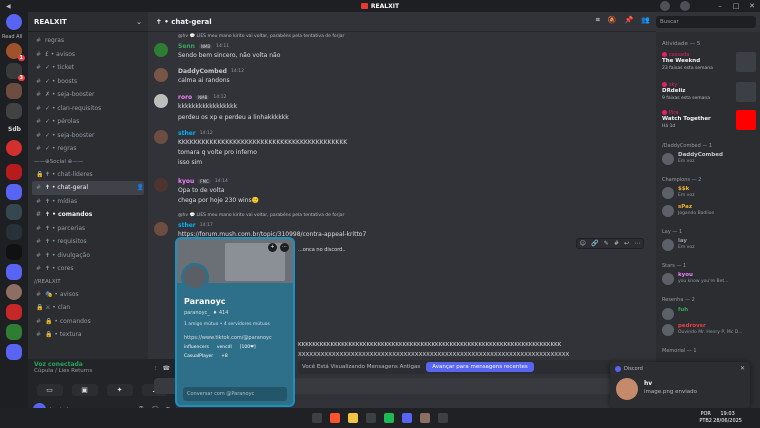 The image size is (760, 428). I want to click on minimize-button: –, so click(720, 6).